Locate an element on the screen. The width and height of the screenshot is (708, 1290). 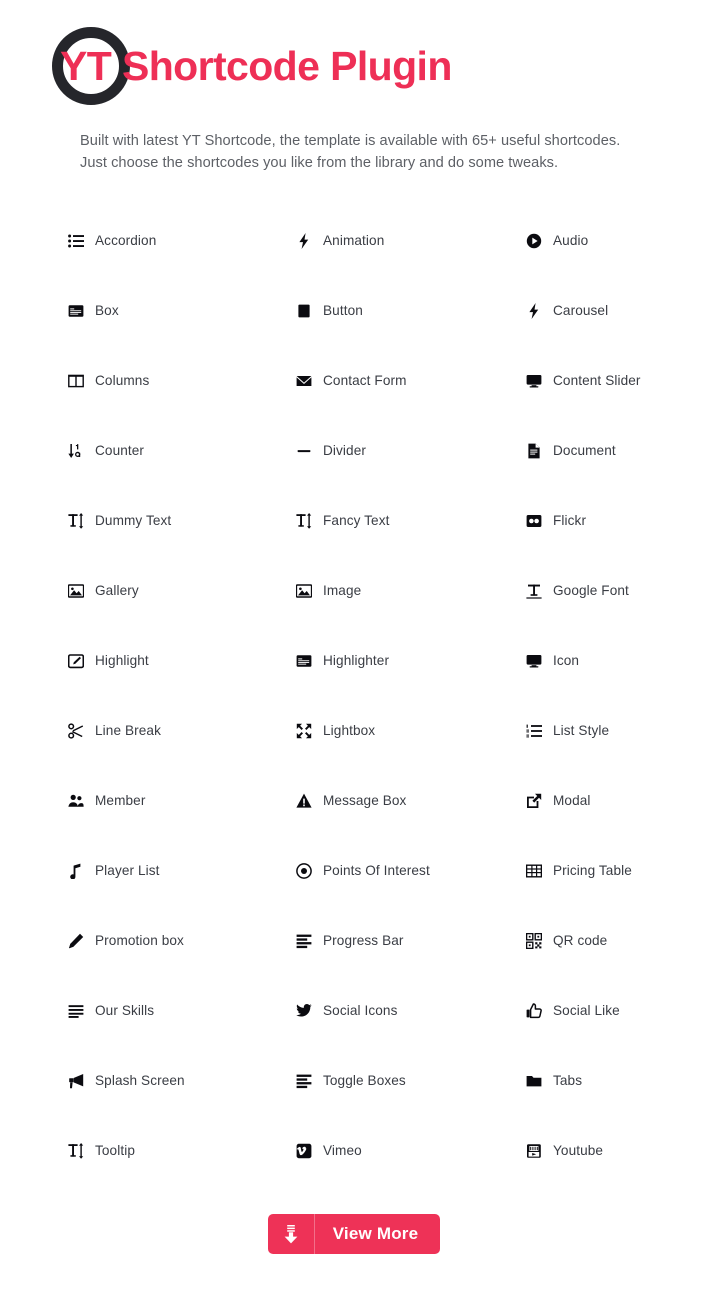
shortcode-label: QR code is located at coordinates (580, 940).